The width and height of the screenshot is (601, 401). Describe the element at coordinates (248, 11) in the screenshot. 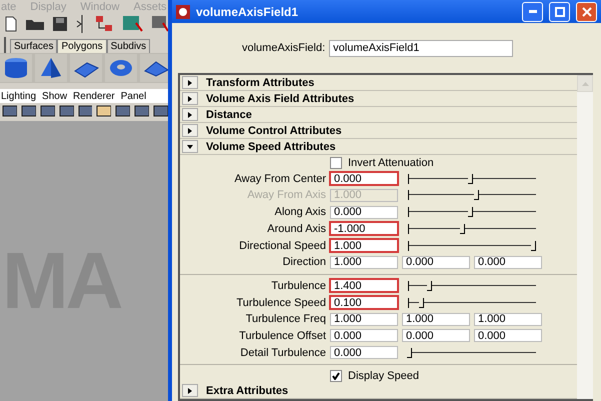

I see `window-title: volumeAxisField1` at that location.